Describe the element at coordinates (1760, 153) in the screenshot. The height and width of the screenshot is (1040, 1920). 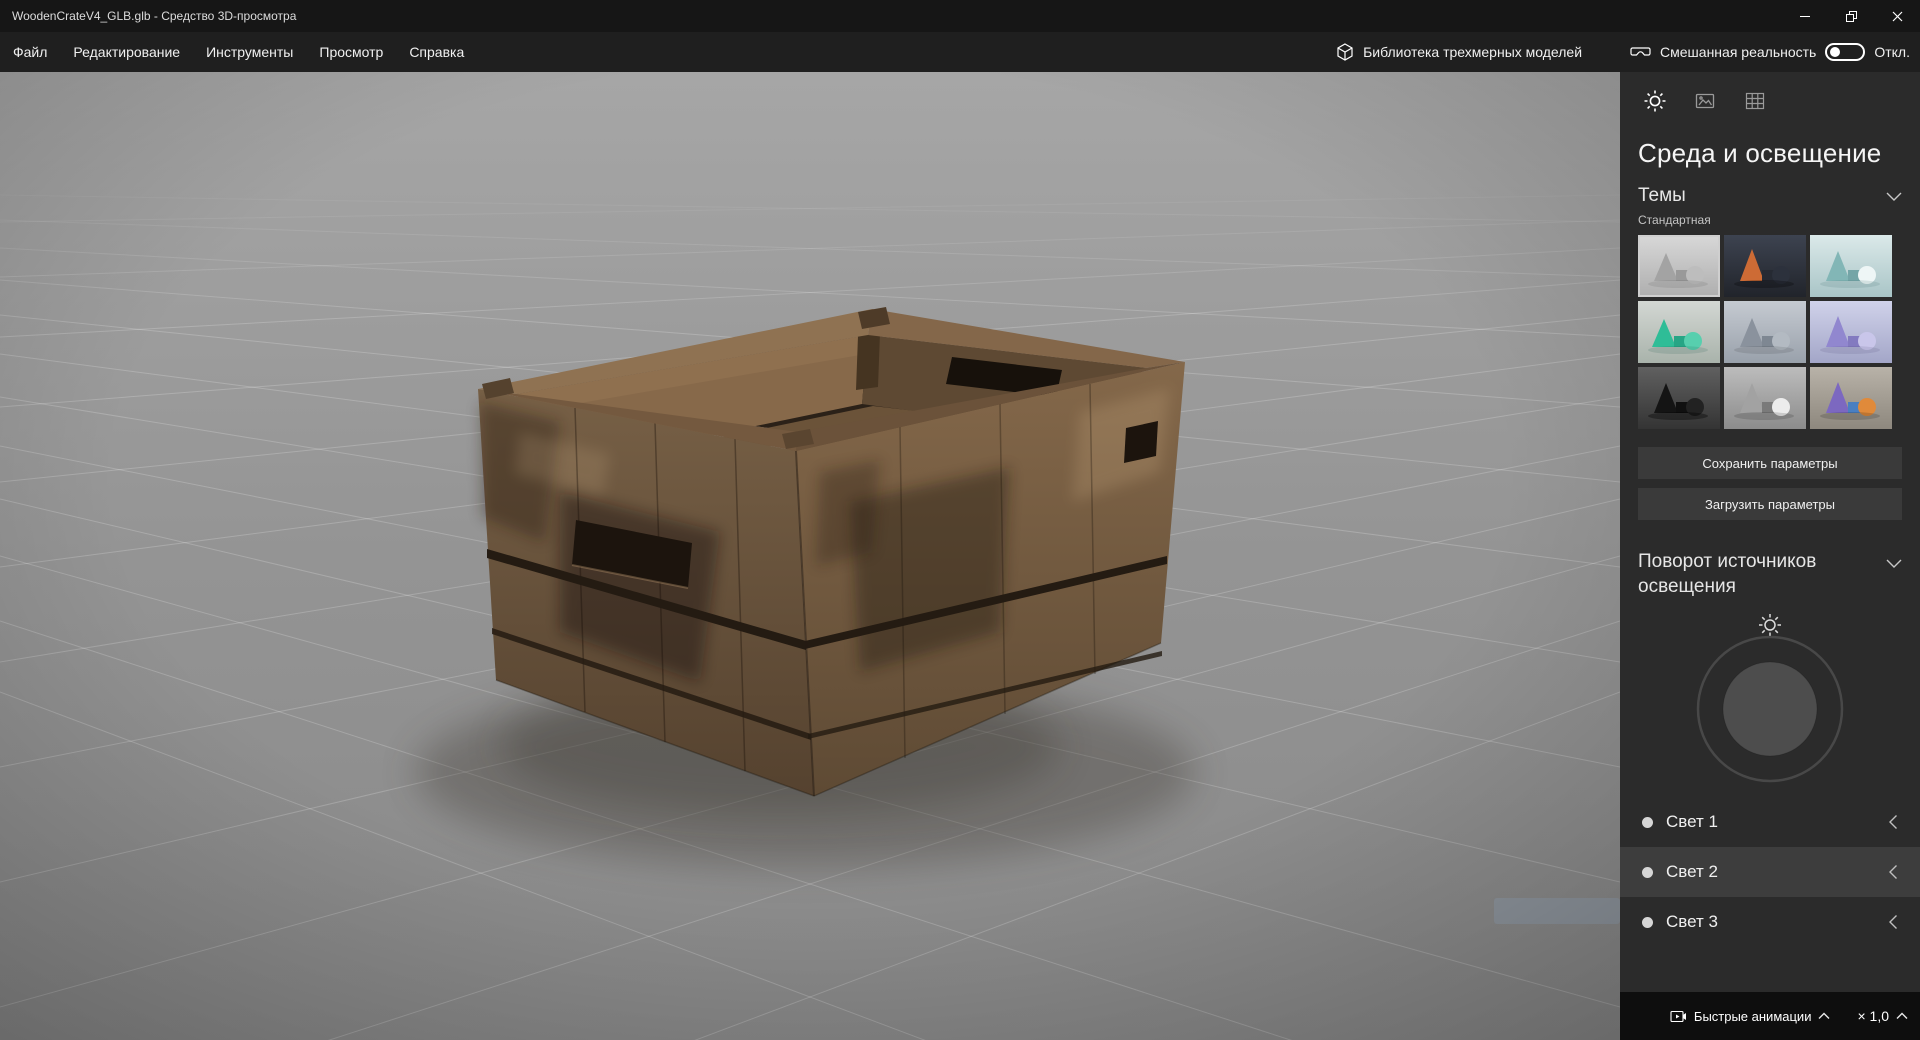
I see `panel-title: Среда и освещение` at that location.